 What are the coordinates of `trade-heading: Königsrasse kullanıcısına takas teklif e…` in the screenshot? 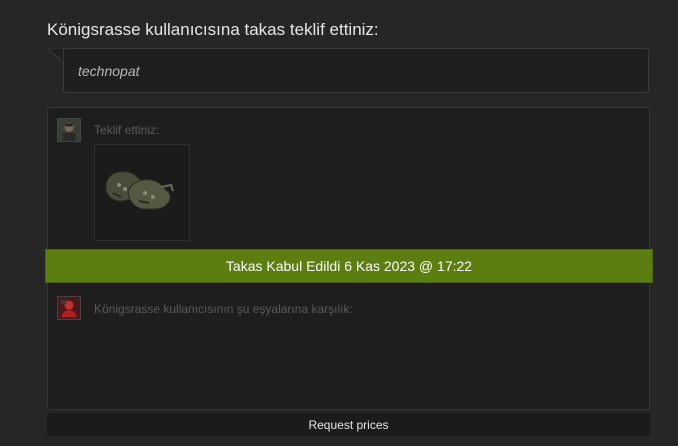 It's located at (213, 29).